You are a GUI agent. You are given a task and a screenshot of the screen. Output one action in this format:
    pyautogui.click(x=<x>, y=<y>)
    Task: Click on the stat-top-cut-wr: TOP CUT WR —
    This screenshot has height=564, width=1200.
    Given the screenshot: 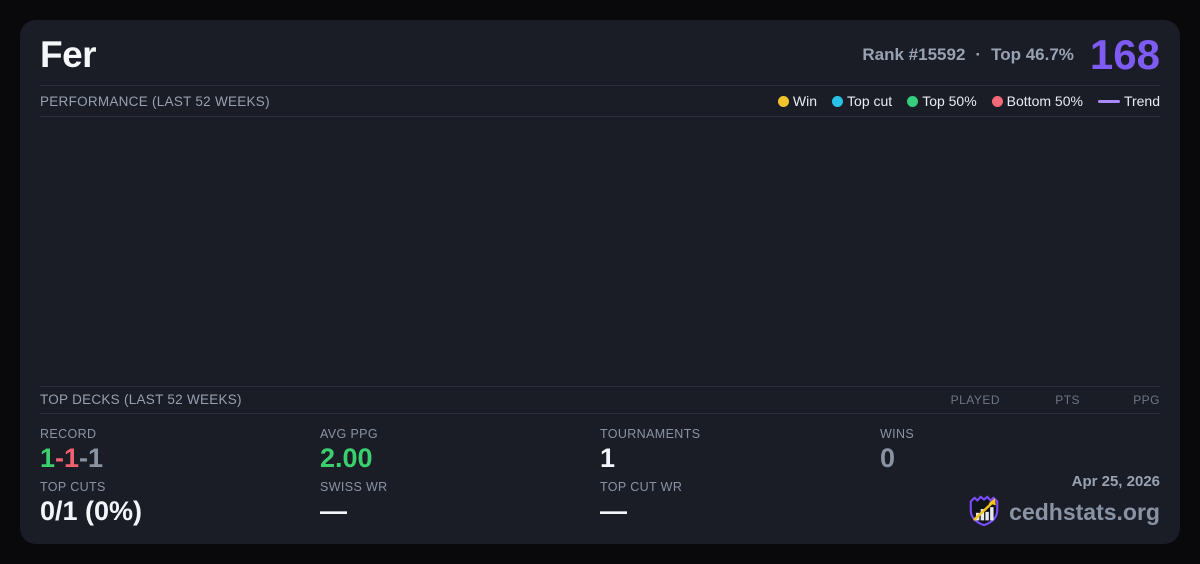 What is the action you would take?
    pyautogui.click(x=740, y=502)
    